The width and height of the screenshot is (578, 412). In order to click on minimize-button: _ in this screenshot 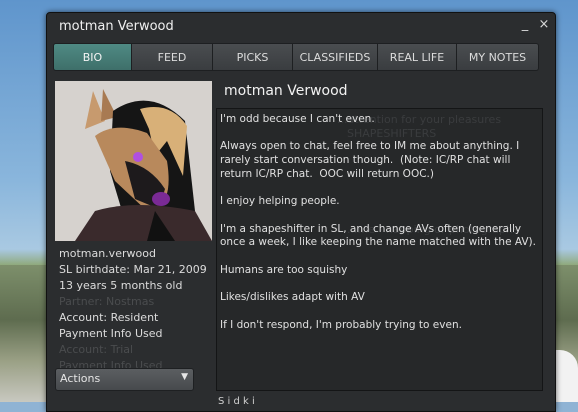, I will do `click(525, 25)`.